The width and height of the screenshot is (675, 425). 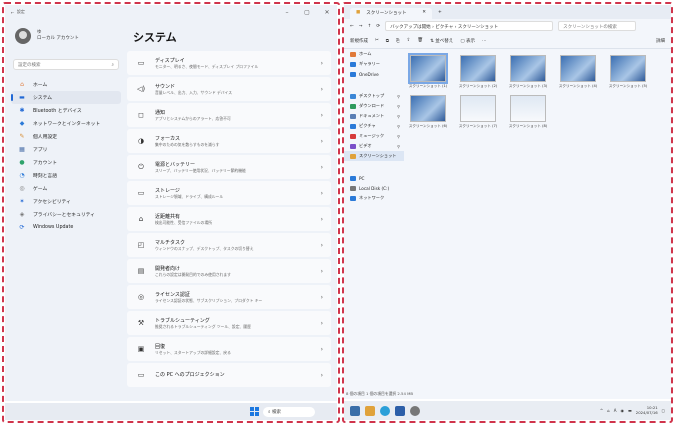 I want to click on settings-row: ◑ フォーカス 集中のための気を散らすものを減らす ›, so click(x=229, y=141).